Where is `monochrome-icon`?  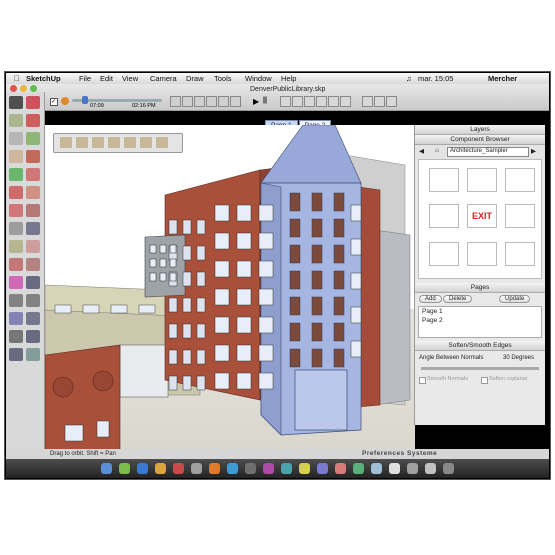 monochrome-icon is located at coordinates (345, 101).